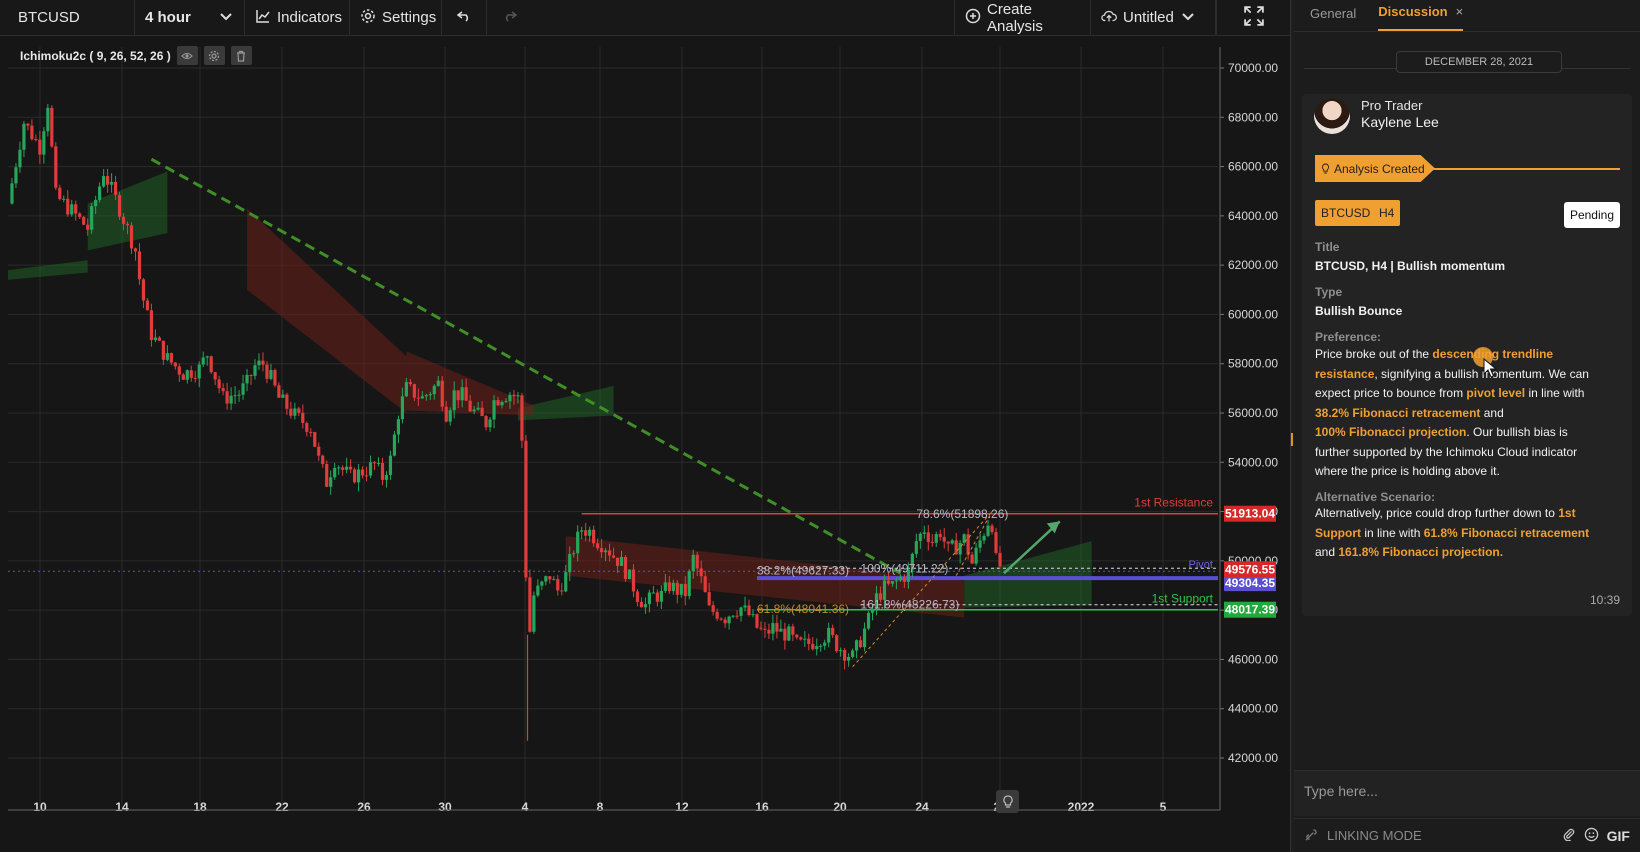 This screenshot has width=1640, height=852. I want to click on timeframe-selector: 4 hour, so click(190, 18).